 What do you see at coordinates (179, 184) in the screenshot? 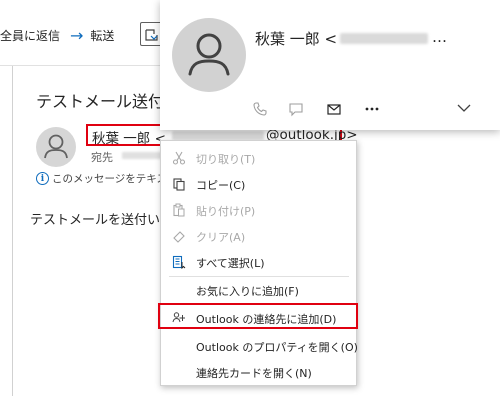
I see `copy-icon` at bounding box center [179, 184].